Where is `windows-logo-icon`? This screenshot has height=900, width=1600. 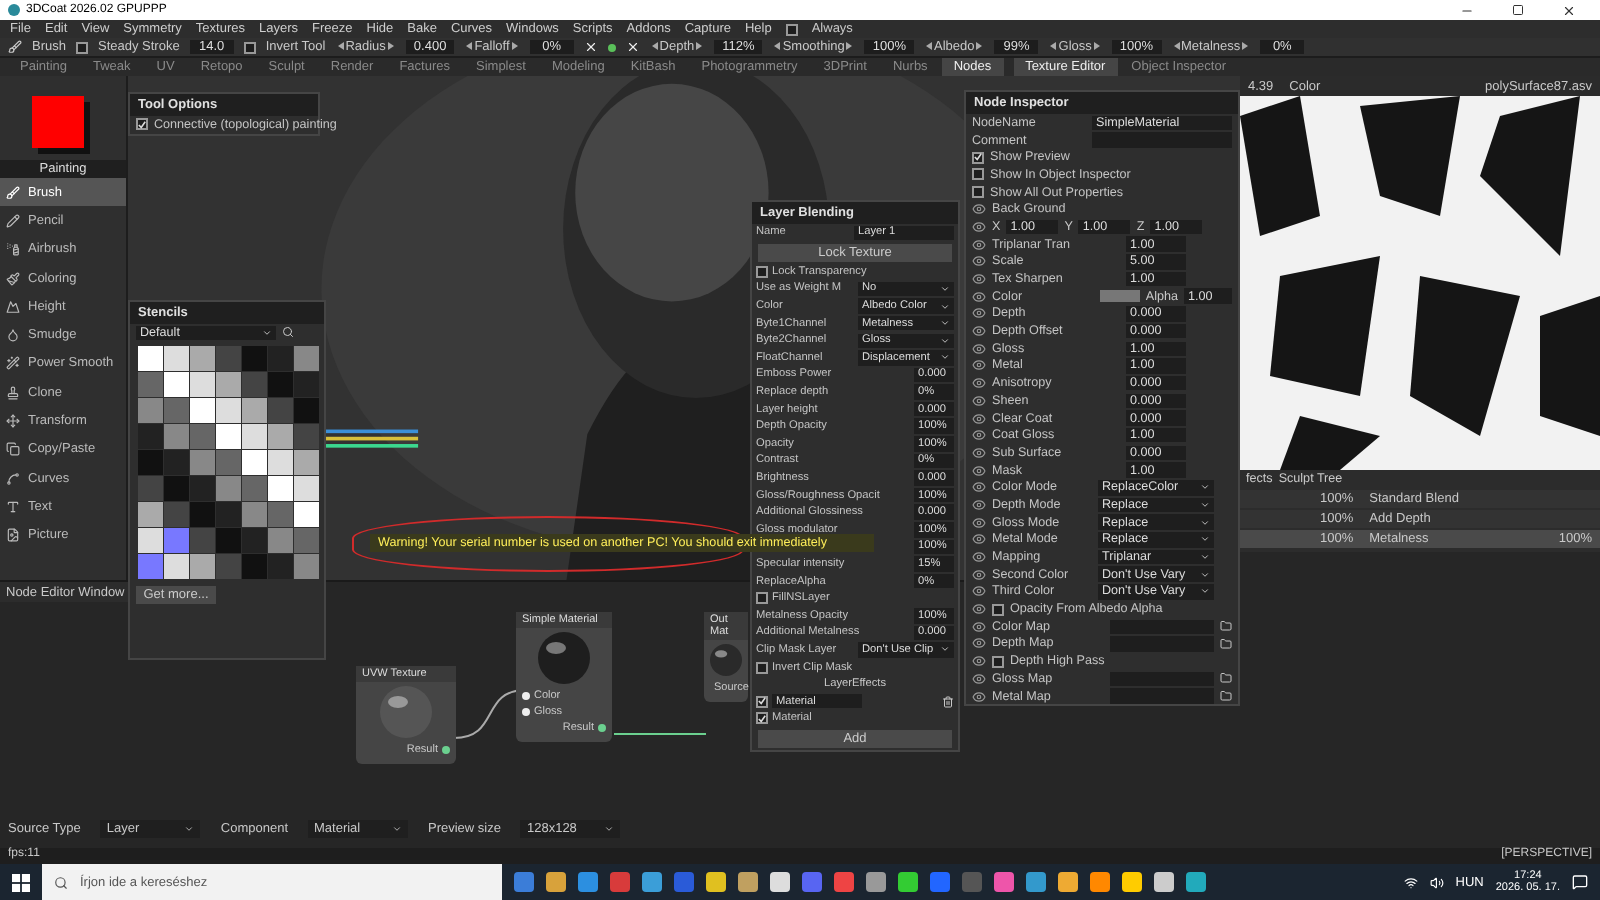
windows-logo-icon is located at coordinates (21, 882).